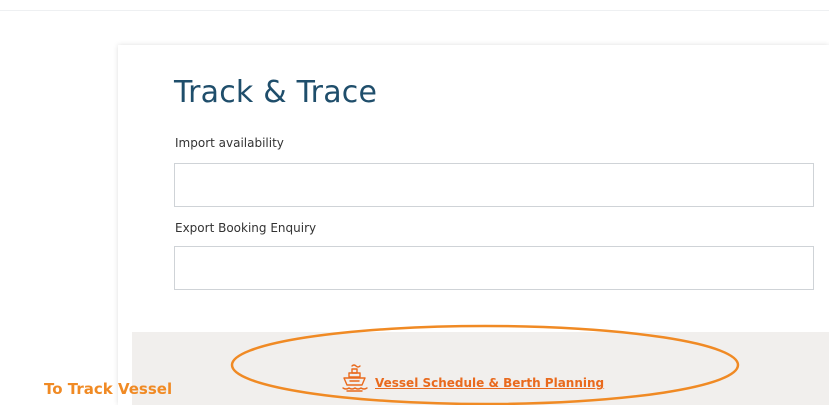  I want to click on annotation-label: To Track Vessel, so click(108, 389).